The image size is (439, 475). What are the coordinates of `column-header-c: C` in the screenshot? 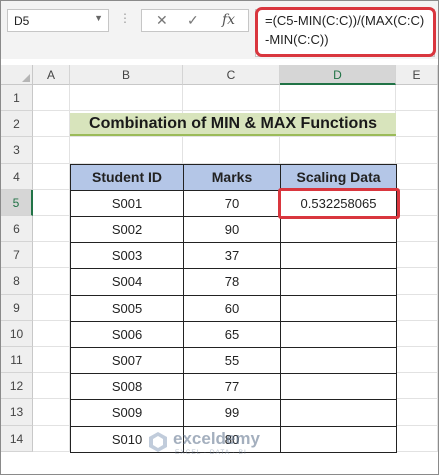 It's located at (231, 75).